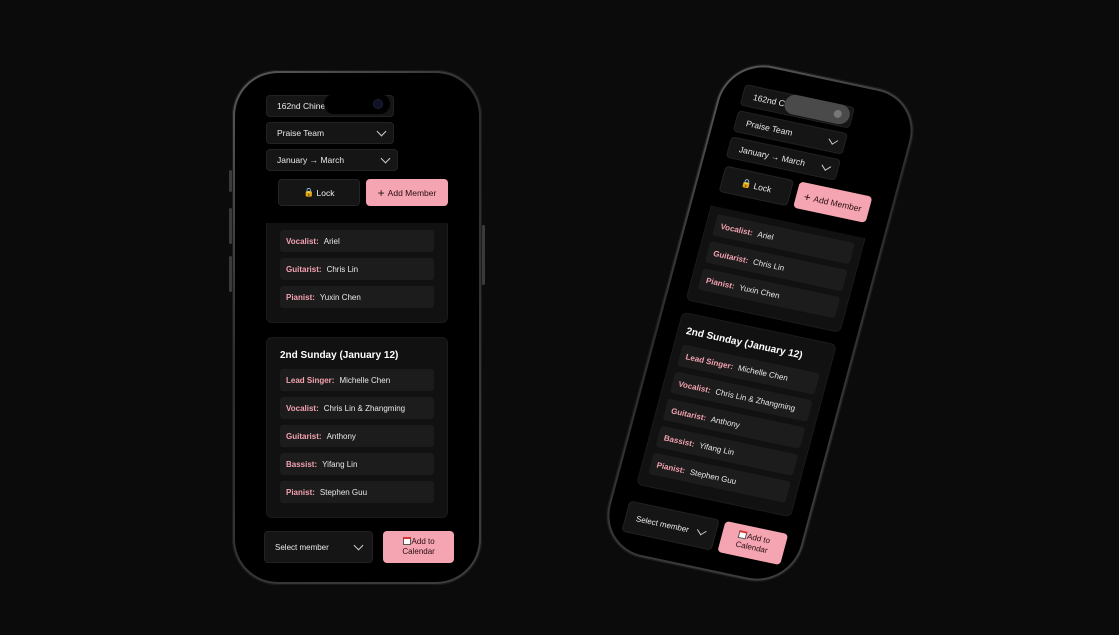  Describe the element at coordinates (339, 355) in the screenshot. I see `week-heading: 2nd Sunday (January 12)` at that location.